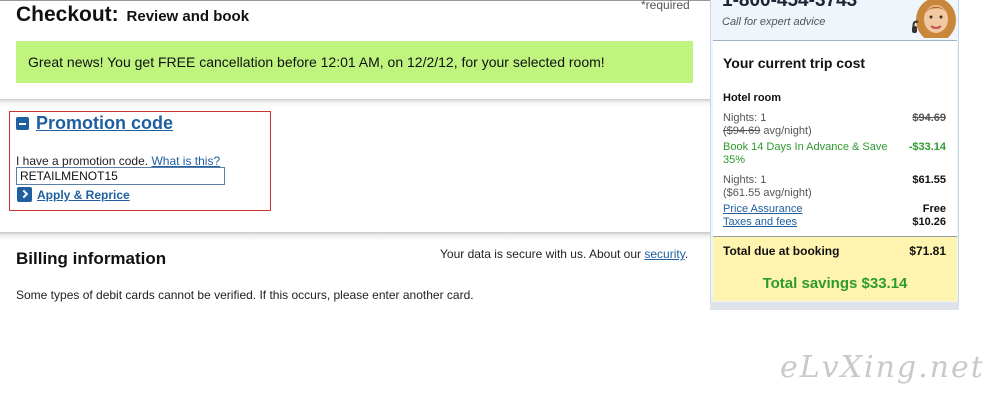  What do you see at coordinates (91, 258) in the screenshot?
I see `billing-title: Billing information` at bounding box center [91, 258].